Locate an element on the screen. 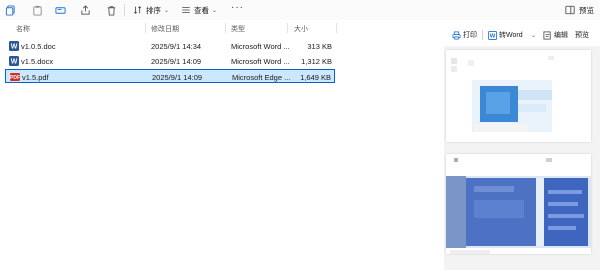 Image resolution: width=600 pixels, height=270 pixels. preview-pane-icon is located at coordinates (570, 10).